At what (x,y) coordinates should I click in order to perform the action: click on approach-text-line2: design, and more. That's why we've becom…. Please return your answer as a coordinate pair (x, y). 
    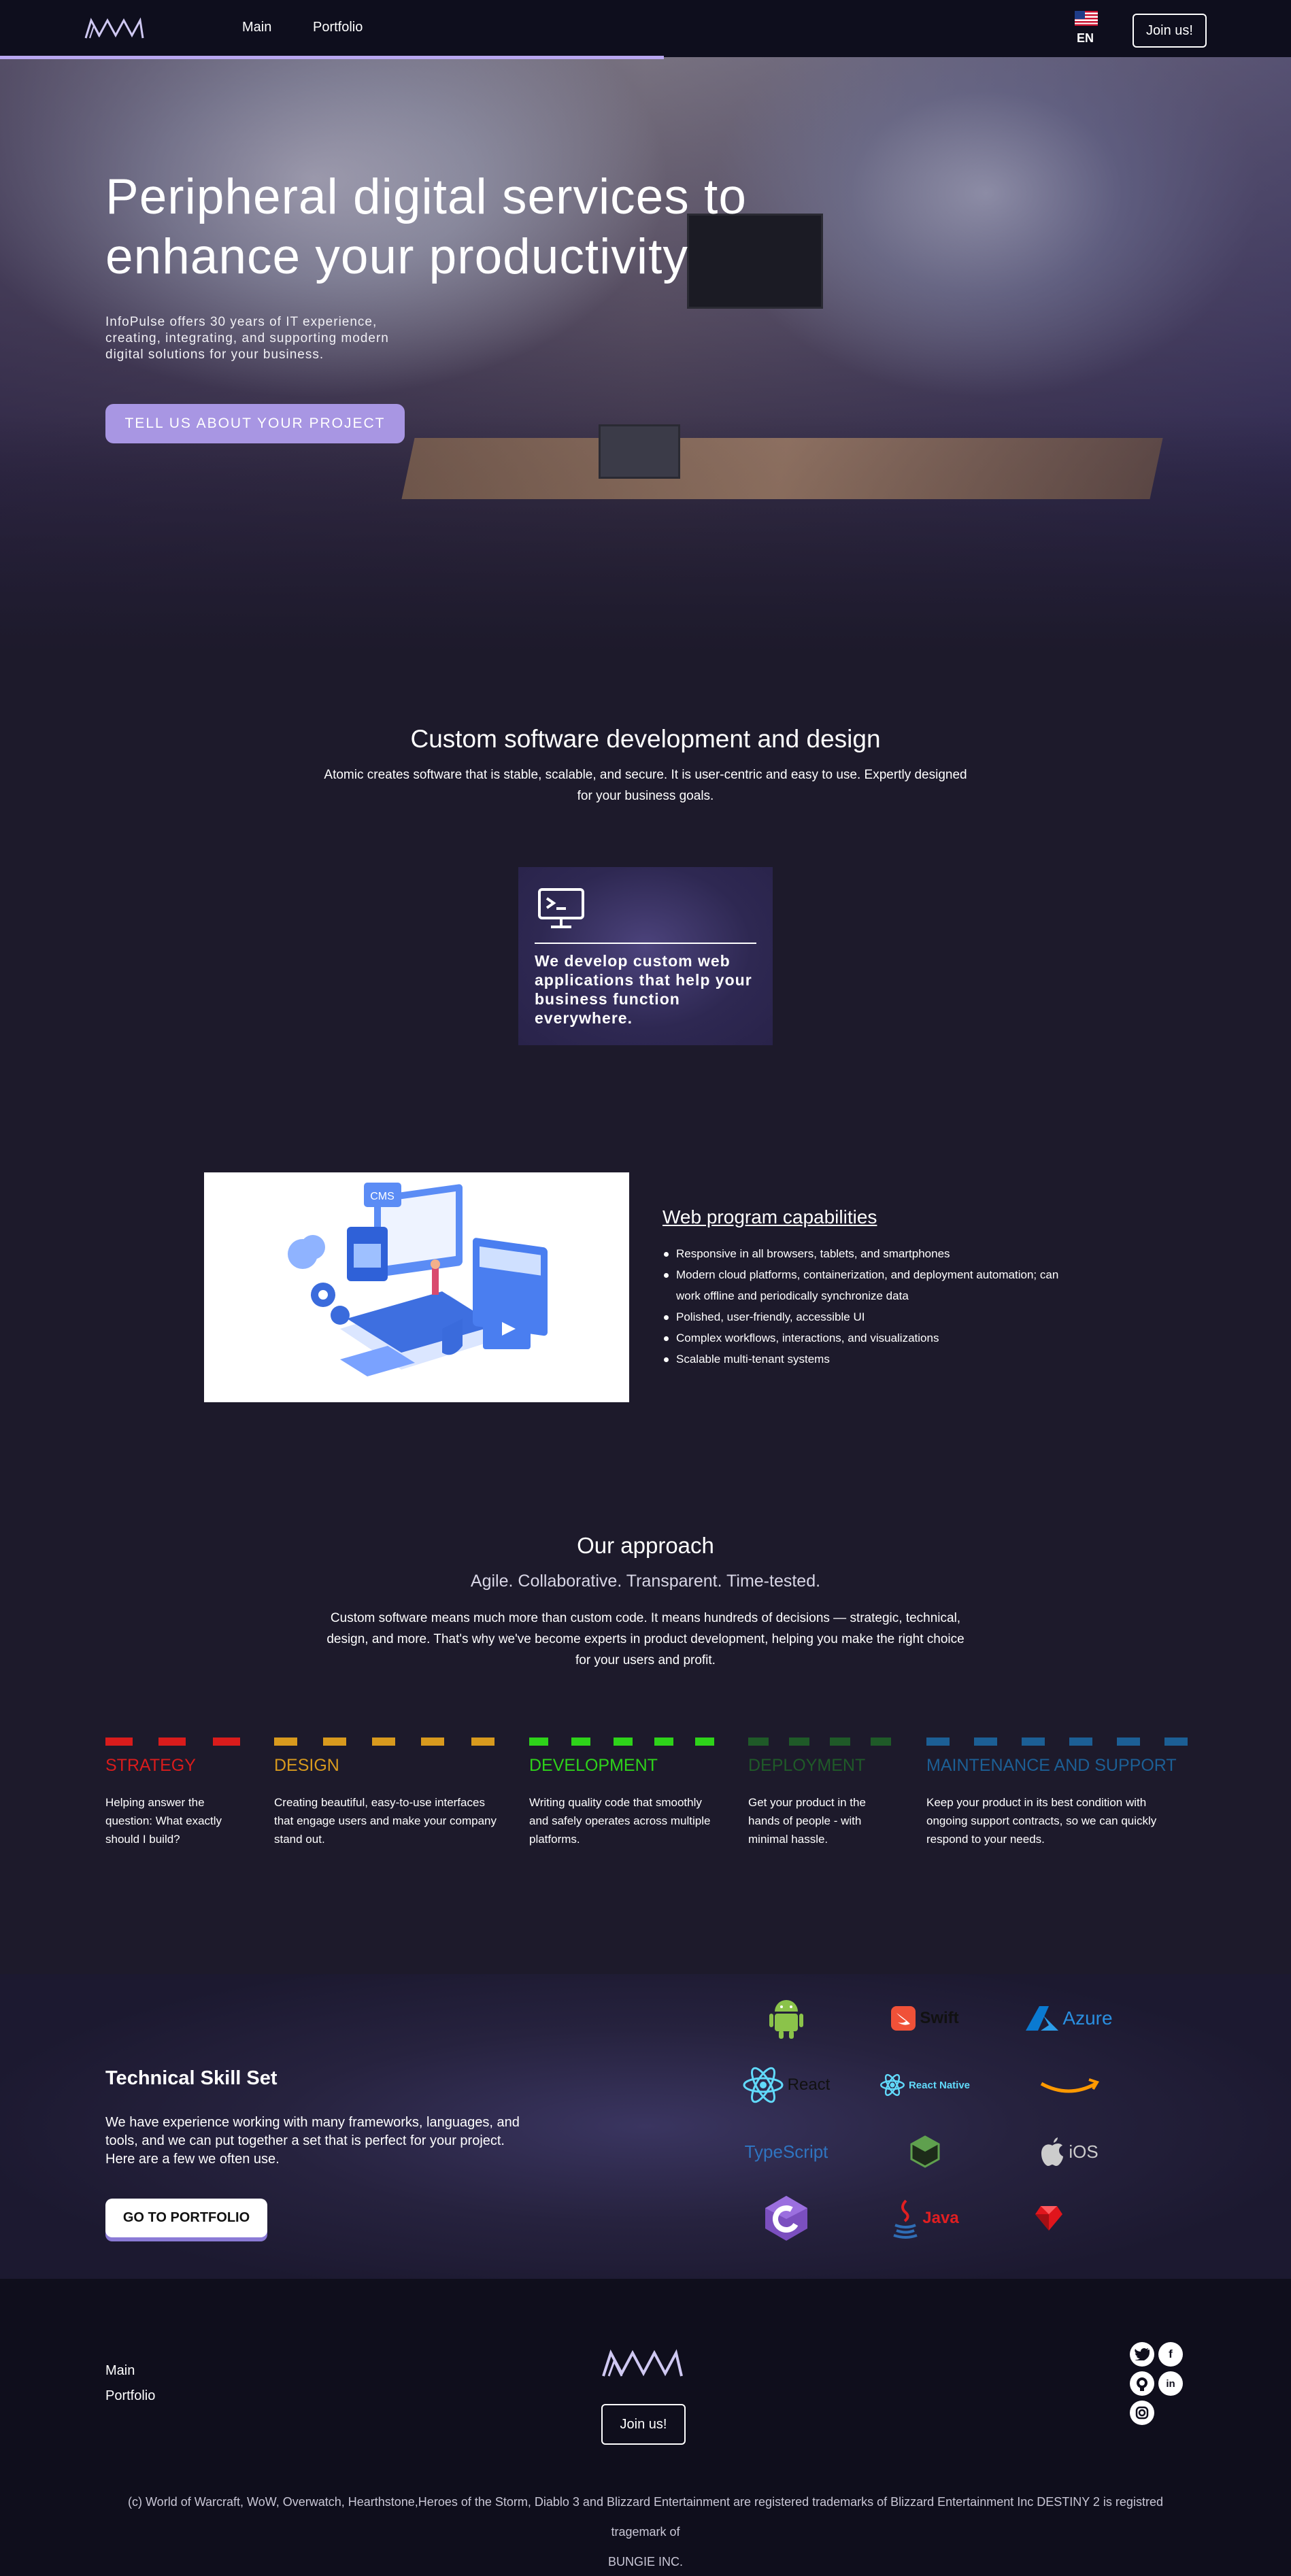
    Looking at the image, I should click on (645, 1639).